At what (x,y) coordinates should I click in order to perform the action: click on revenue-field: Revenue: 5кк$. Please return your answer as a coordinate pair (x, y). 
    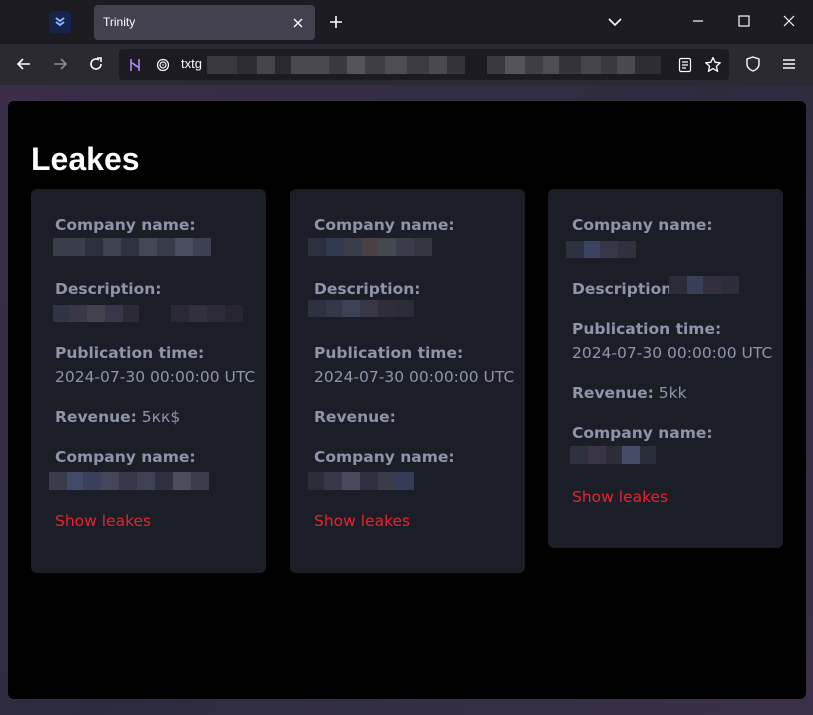
    Looking at the image, I should click on (118, 417).